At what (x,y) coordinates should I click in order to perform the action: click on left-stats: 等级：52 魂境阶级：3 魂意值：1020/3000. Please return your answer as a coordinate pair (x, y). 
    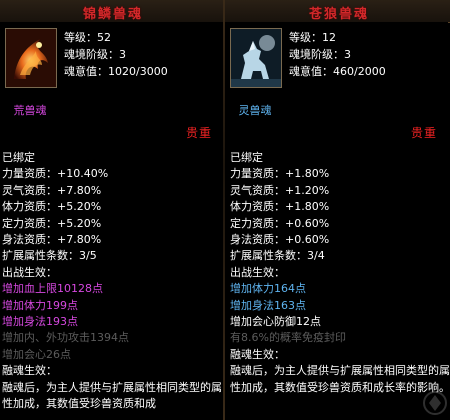
    Looking at the image, I should click on (116, 54).